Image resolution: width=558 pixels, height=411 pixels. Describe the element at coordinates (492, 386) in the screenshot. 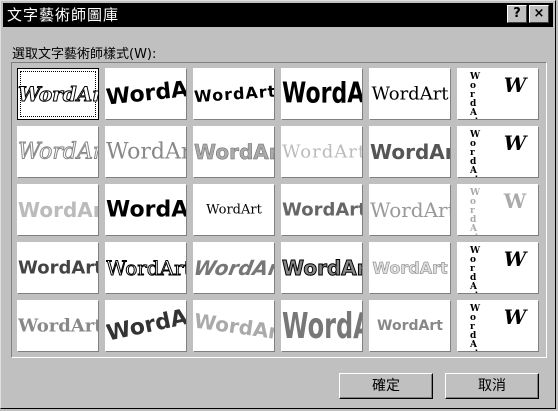

I see `cancel-button: 取消` at that location.